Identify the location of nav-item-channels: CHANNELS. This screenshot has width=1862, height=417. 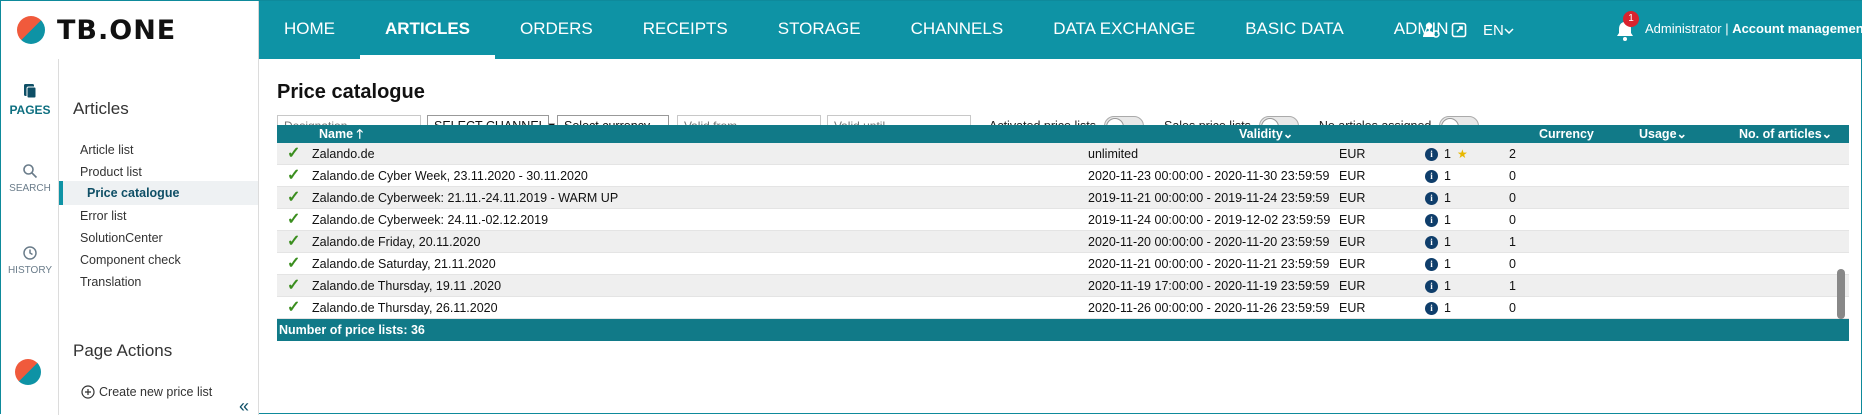
(957, 30).